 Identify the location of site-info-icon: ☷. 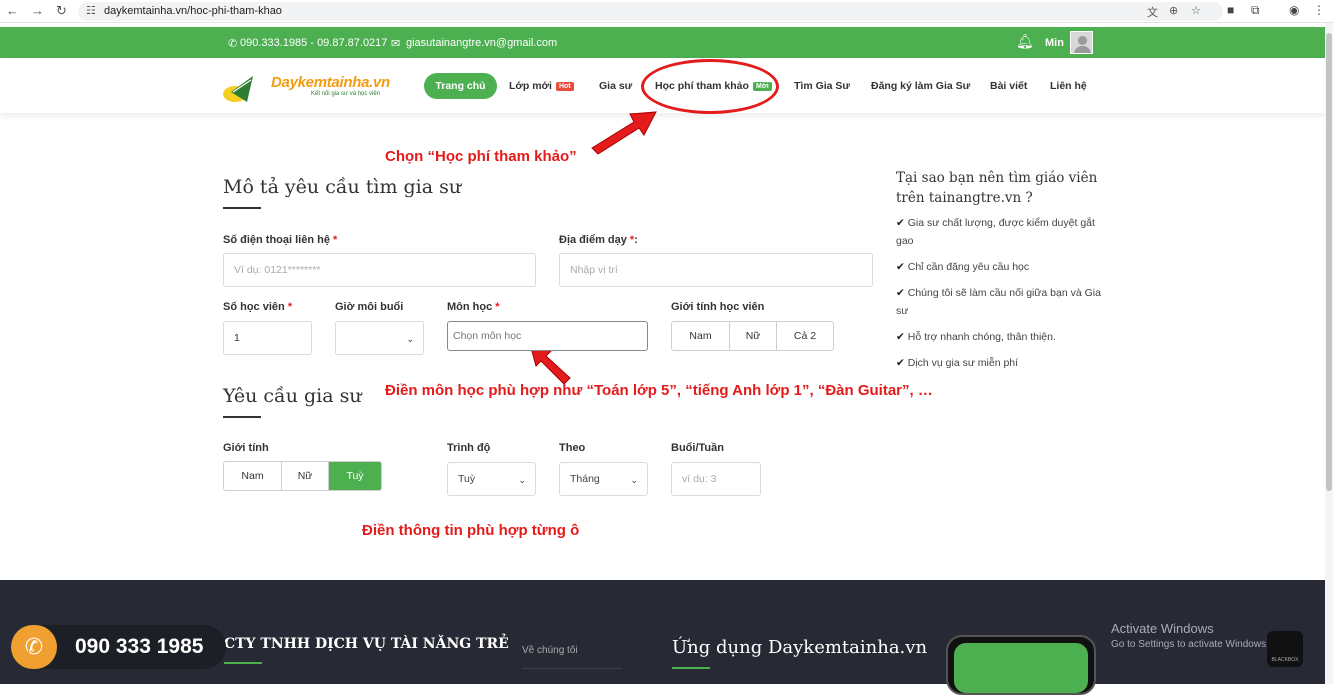
(91, 10).